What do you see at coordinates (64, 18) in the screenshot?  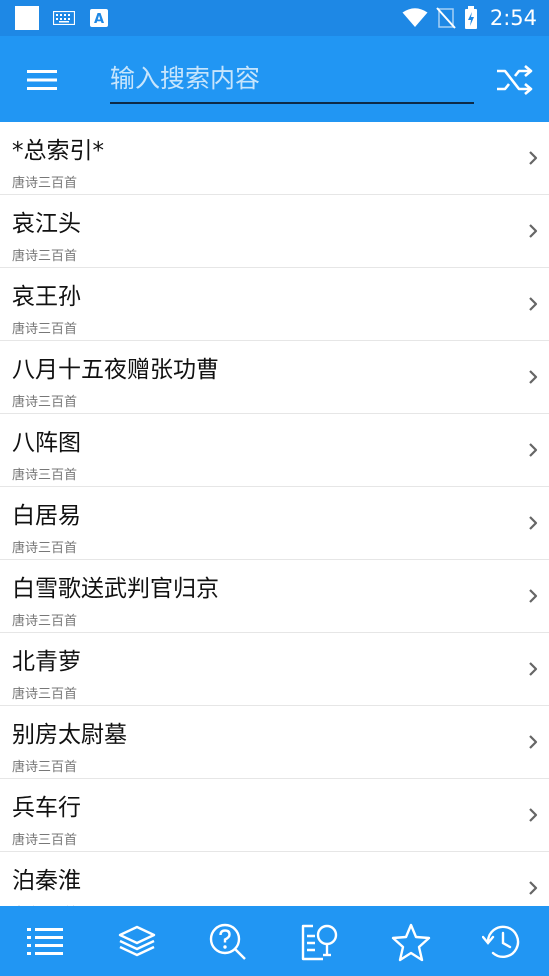 I see `keyboard-icon` at bounding box center [64, 18].